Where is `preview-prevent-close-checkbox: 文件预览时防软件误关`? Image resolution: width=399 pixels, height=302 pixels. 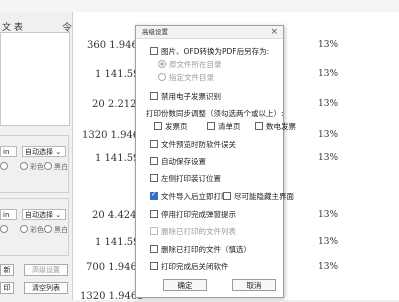
preview-prevent-close-checkbox: 文件预览时防软件误关 is located at coordinates (193, 144).